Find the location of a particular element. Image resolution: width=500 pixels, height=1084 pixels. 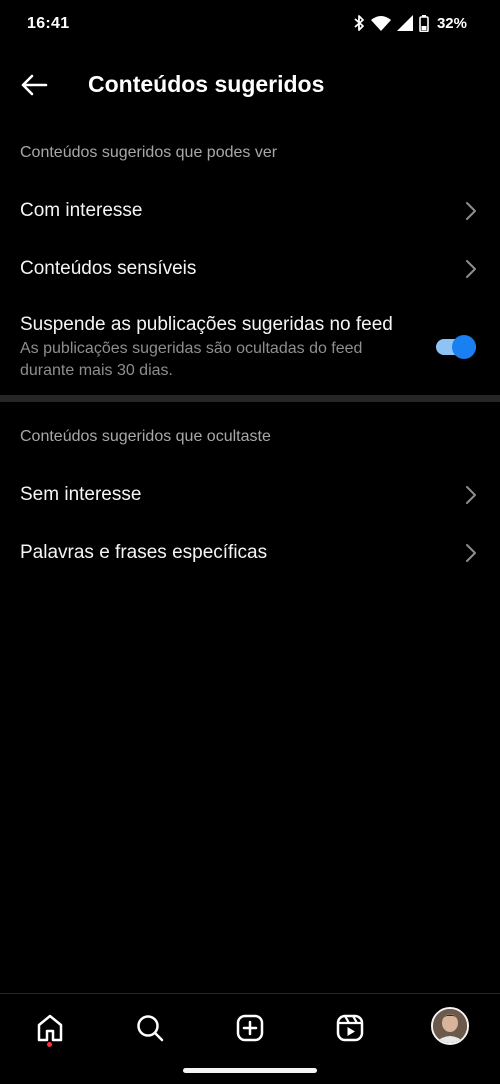

reels-icon is located at coordinates (350, 1028).